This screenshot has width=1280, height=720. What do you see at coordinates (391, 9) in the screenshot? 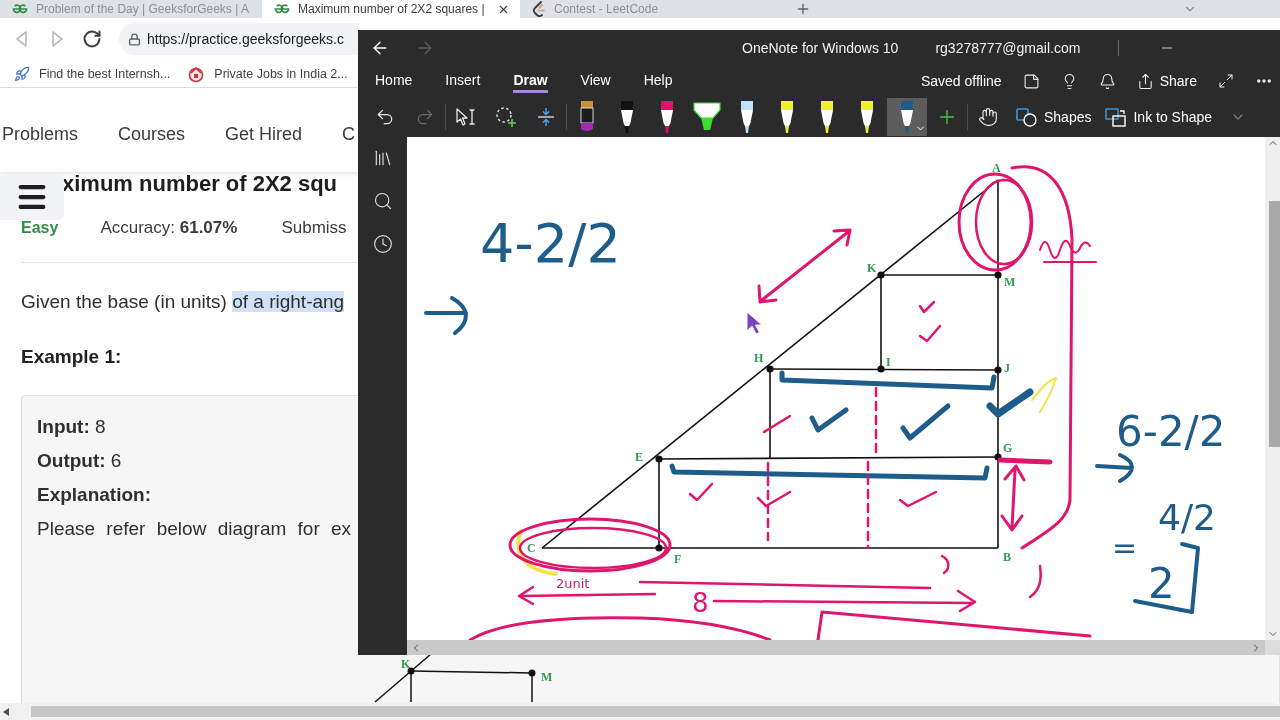
I see `browser-tab: Maximum number of 2X2 squares |` at bounding box center [391, 9].